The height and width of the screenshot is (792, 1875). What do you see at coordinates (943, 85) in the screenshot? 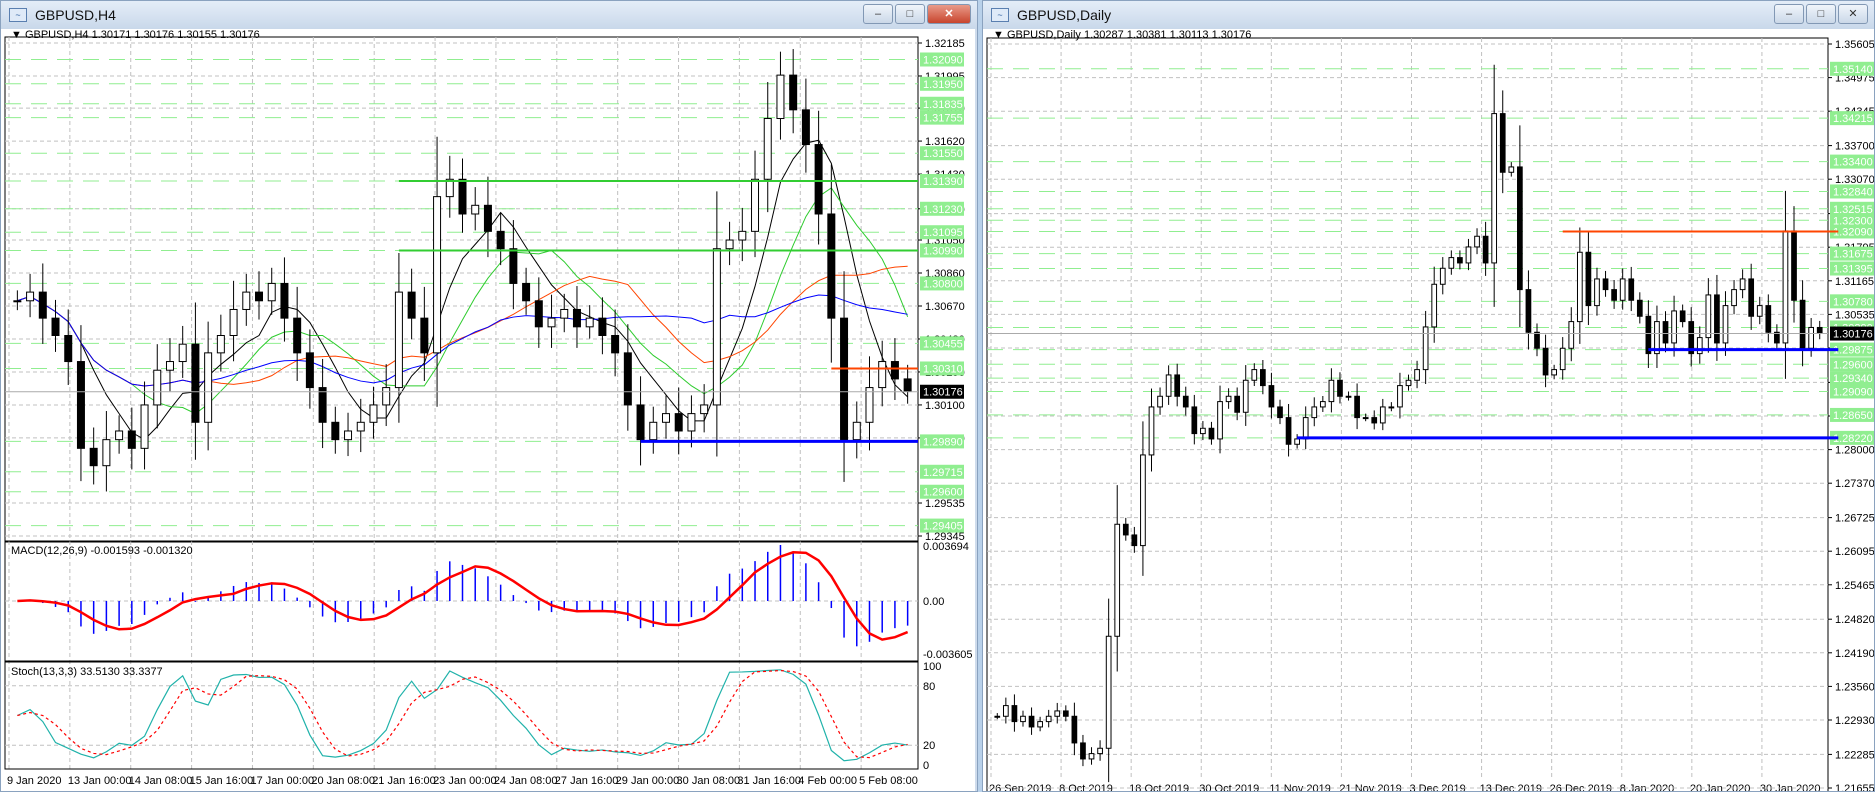
I see `level-label: 1.31950` at bounding box center [943, 85].